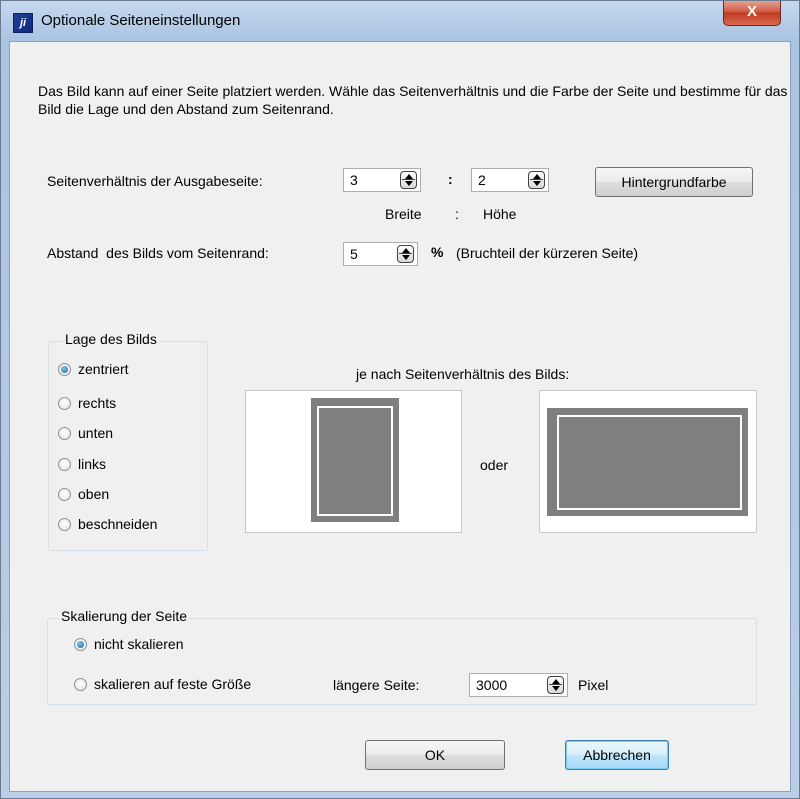 The image size is (800, 799). Describe the element at coordinates (354, 180) in the screenshot. I see `aspect-width-value: 3` at that location.